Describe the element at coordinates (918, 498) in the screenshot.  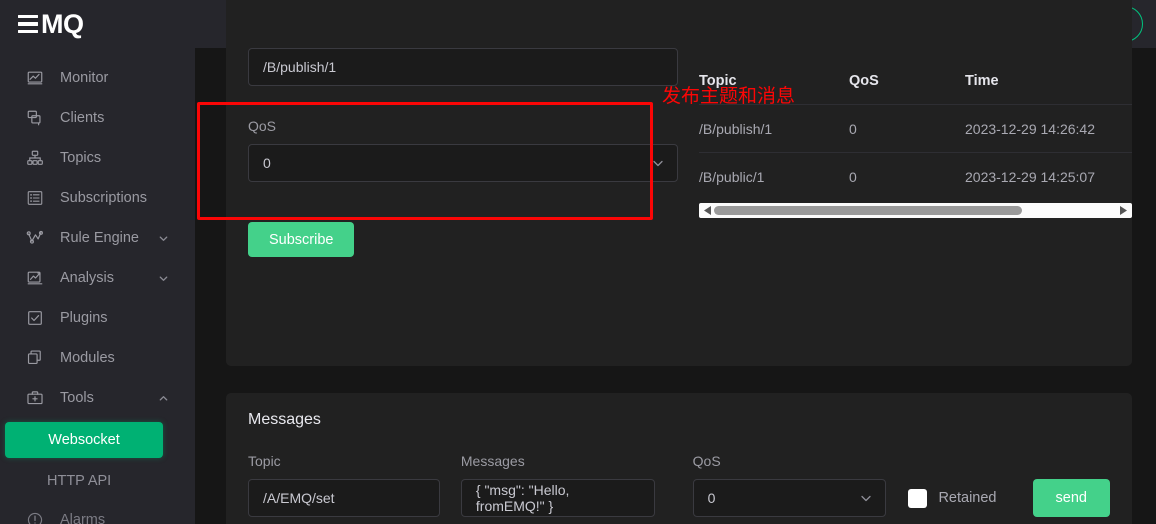
I see `retained-checkbox` at that location.